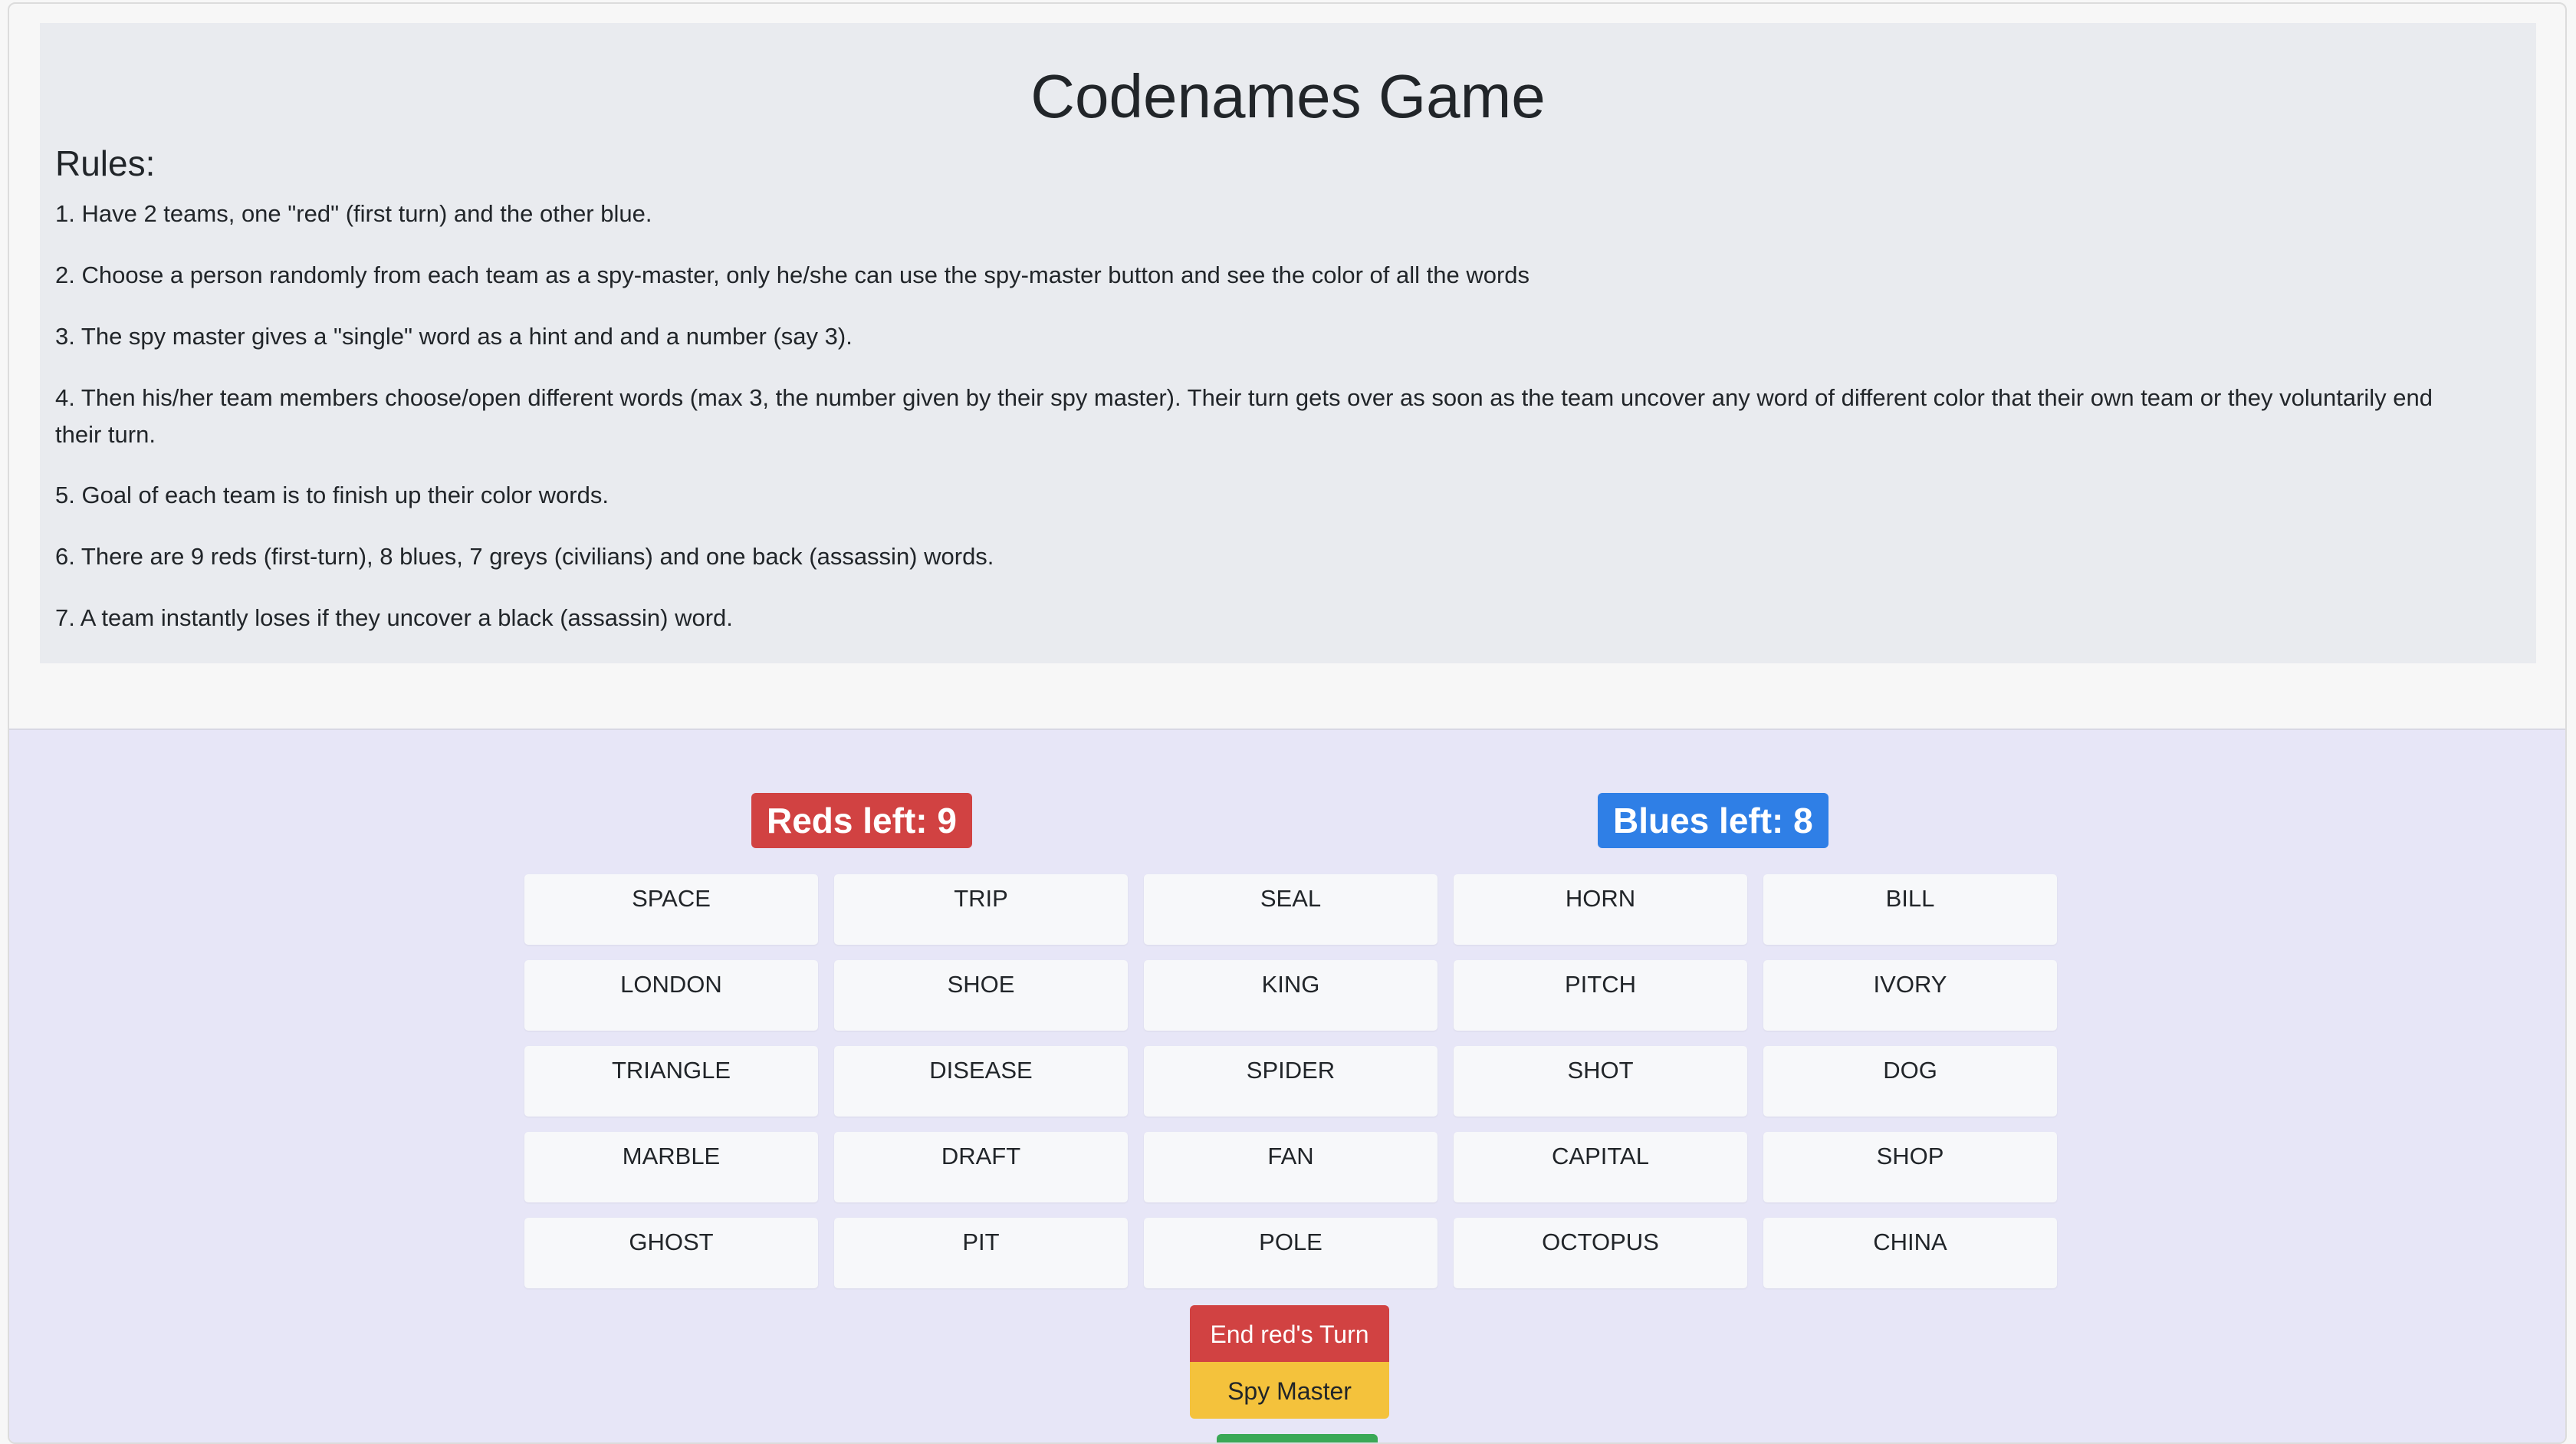  What do you see at coordinates (861, 820) in the screenshot?
I see `reds-left-badge: Reds left: 9` at bounding box center [861, 820].